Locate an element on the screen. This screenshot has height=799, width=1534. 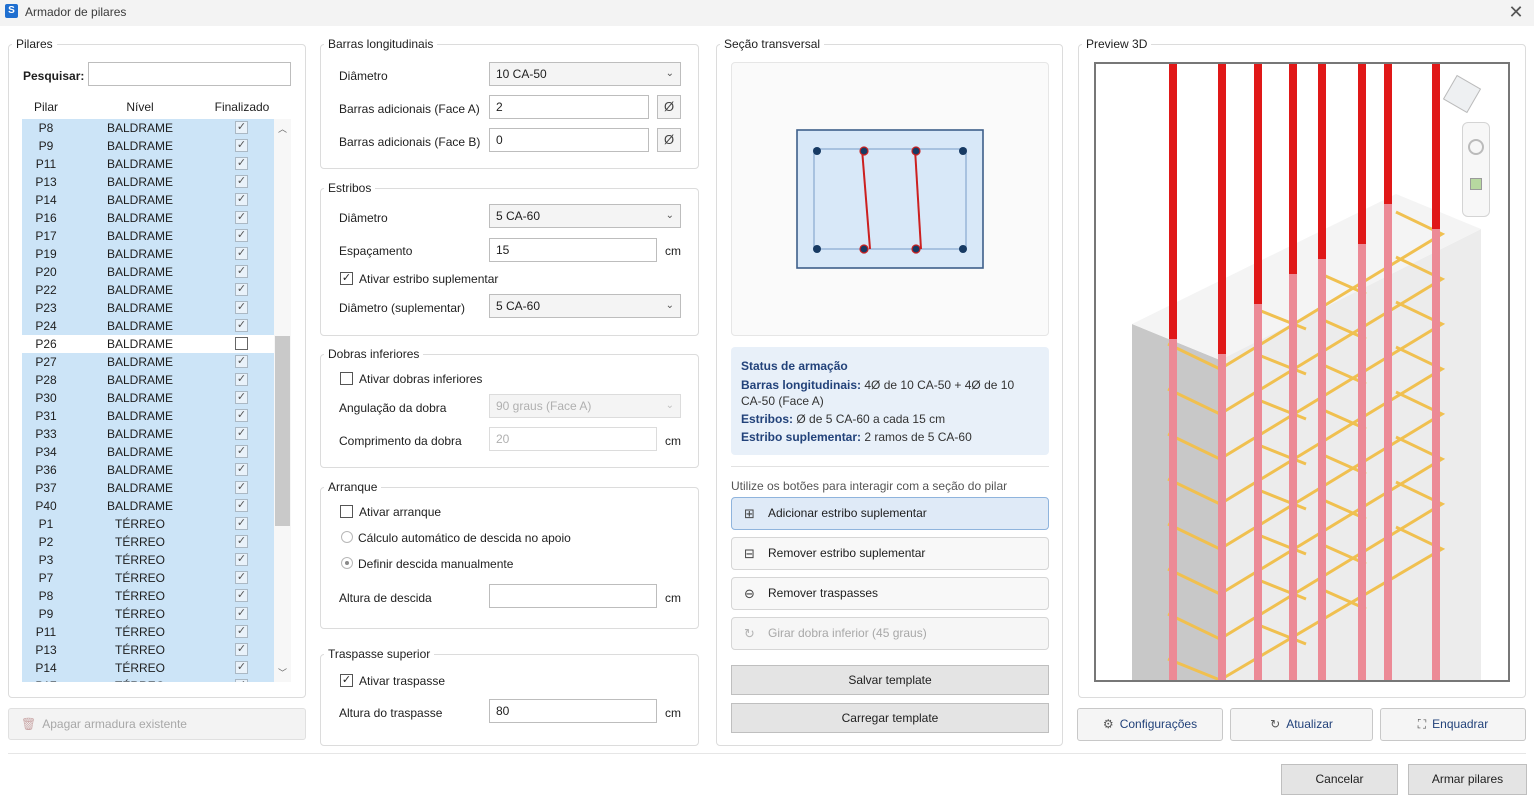
table-row: P13 BALDRAME ✓ is located at coordinates (148, 182).